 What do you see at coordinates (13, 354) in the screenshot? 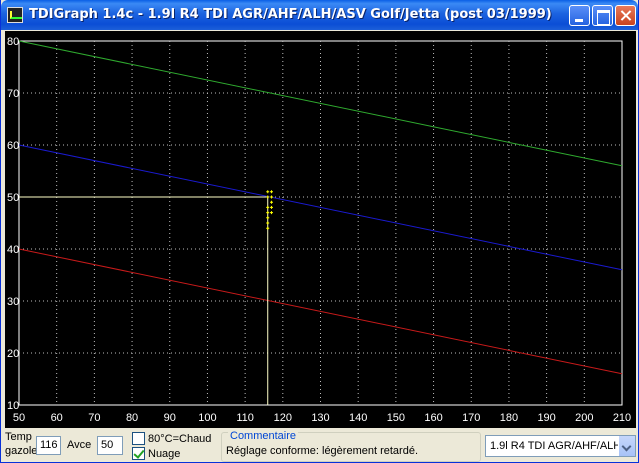
I see `y-tick-label: 20` at bounding box center [13, 354].